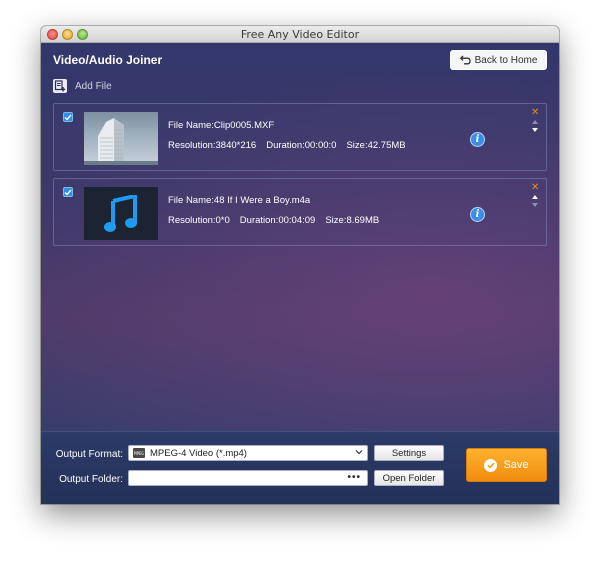  Describe the element at coordinates (516, 465) in the screenshot. I see `save-label: Save` at that location.